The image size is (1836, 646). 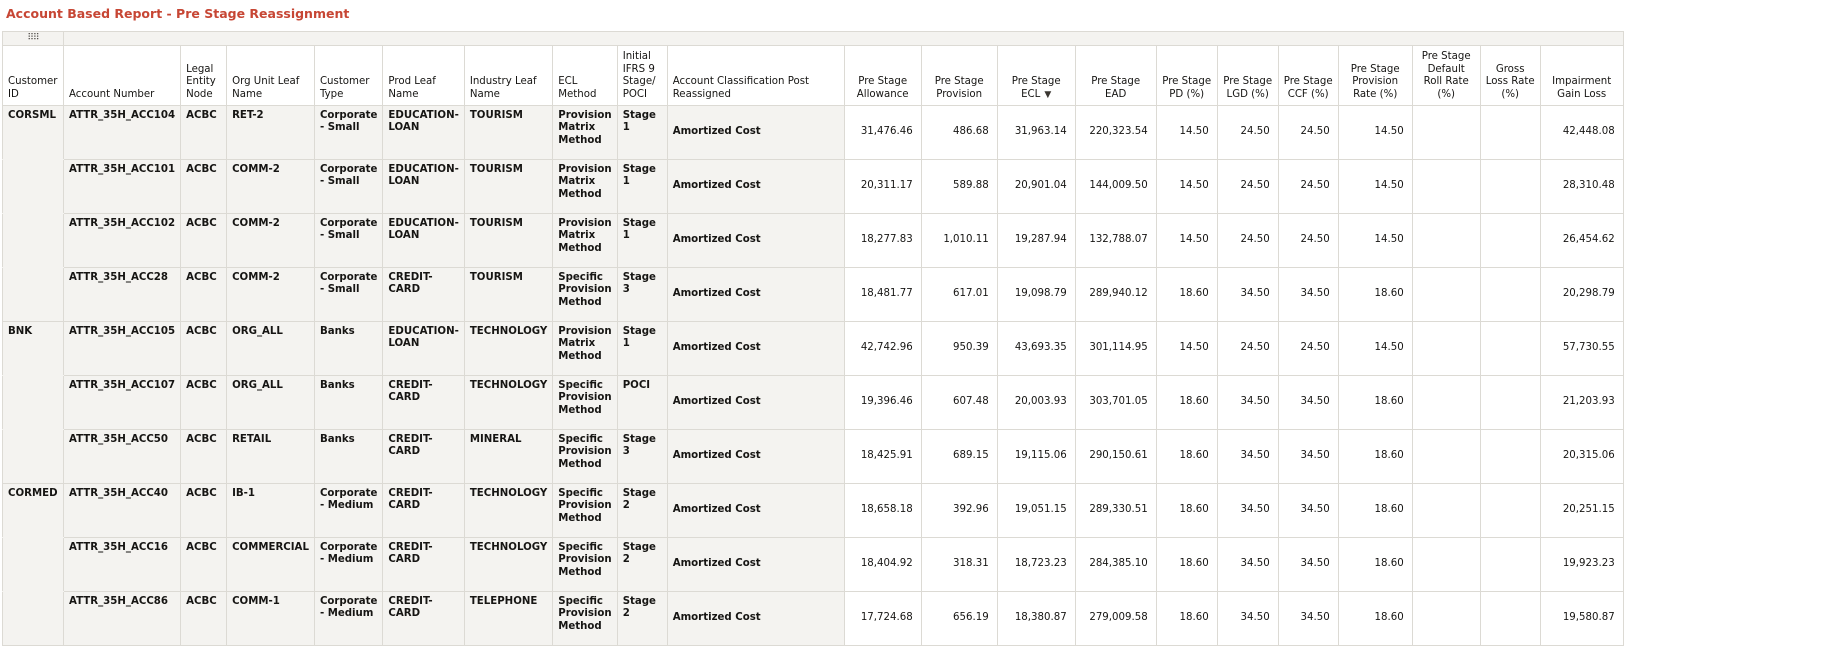 What do you see at coordinates (882, 456) in the screenshot?
I see `cell-pre-stage-allowance: 18,425.91` at bounding box center [882, 456].